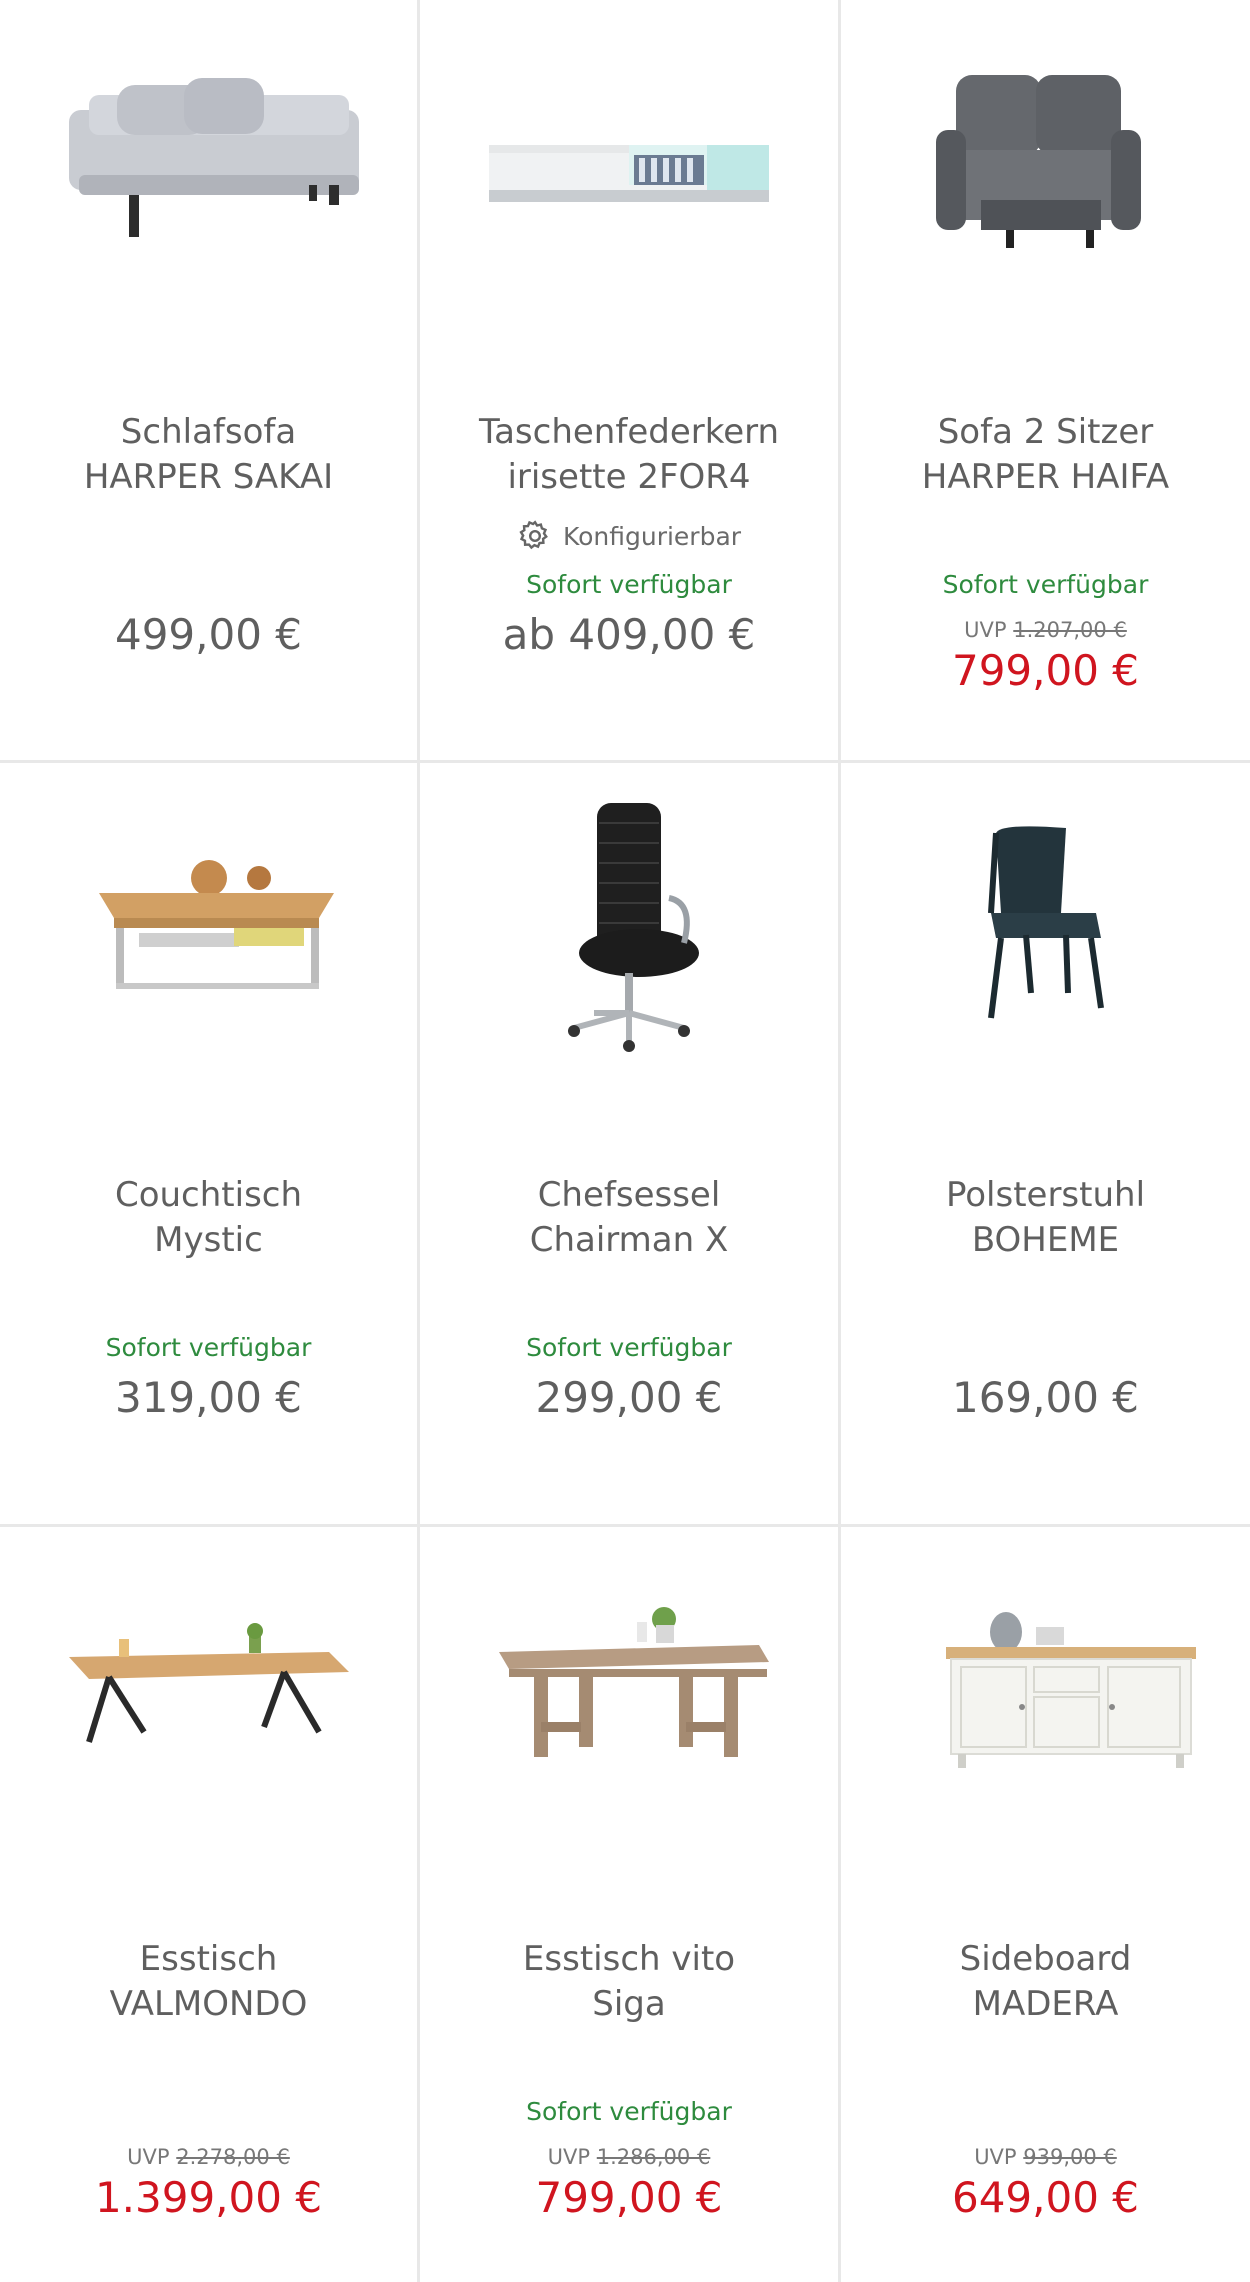 The width and height of the screenshot is (1250, 2282). I want to click on product-price: 649,00 €, so click(1045, 2197).